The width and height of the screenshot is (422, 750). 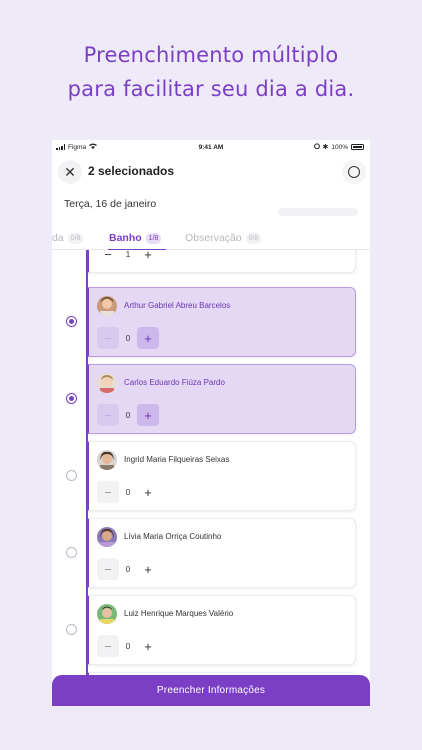 I want to click on child-name: Lívia Maria Orriça Coutinho, so click(x=173, y=536).